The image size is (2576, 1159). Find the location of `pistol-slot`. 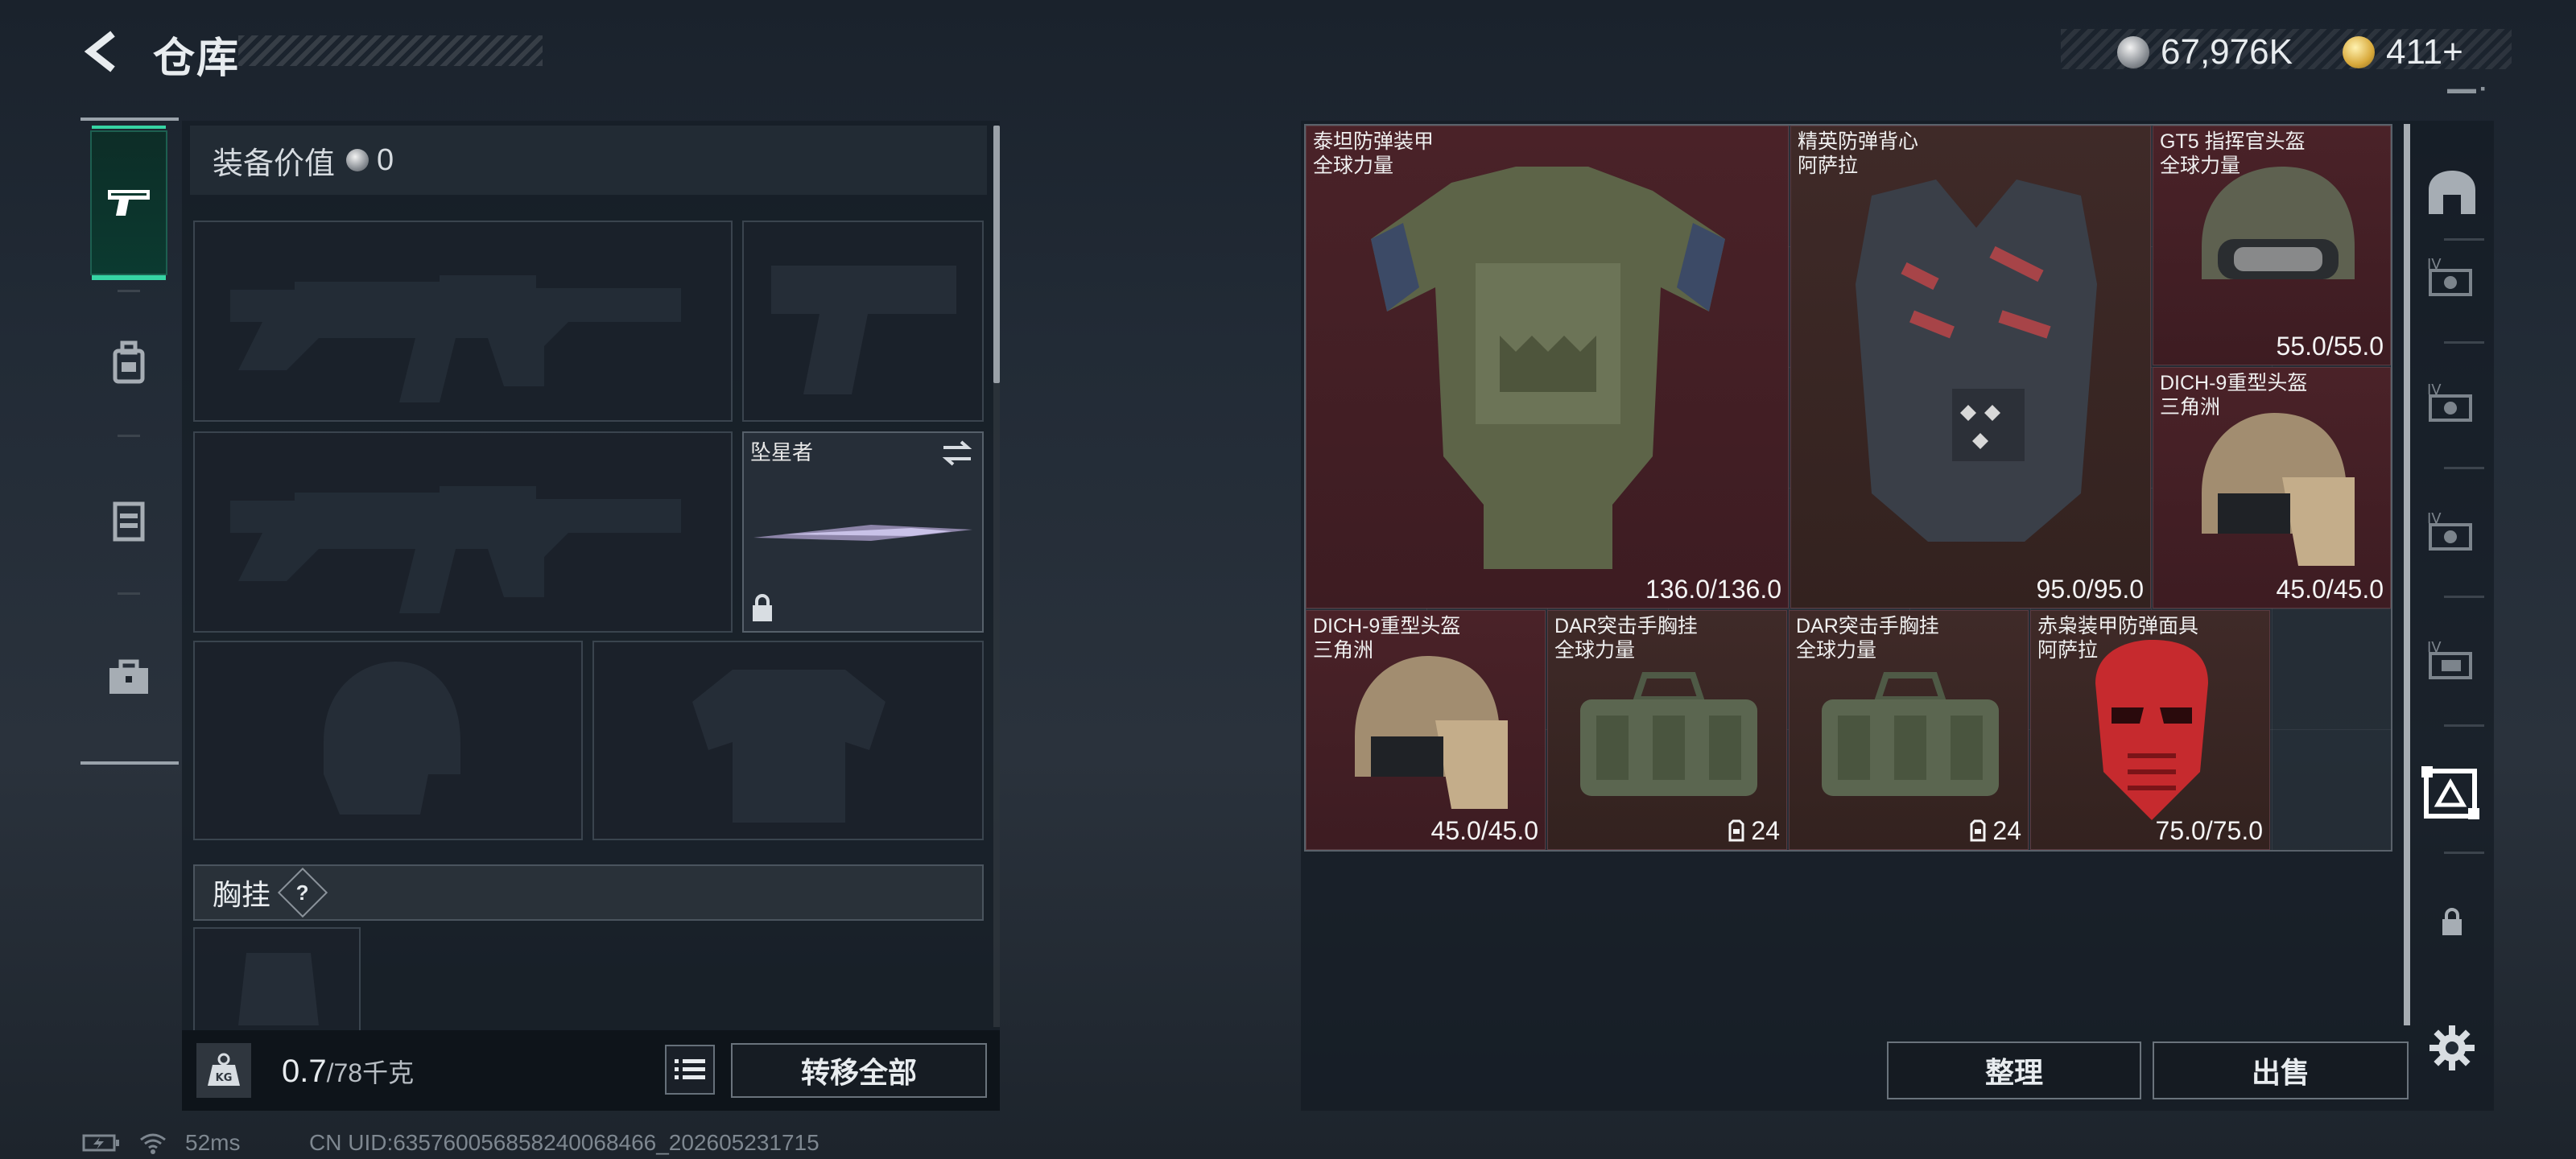

pistol-slot is located at coordinates (863, 321).